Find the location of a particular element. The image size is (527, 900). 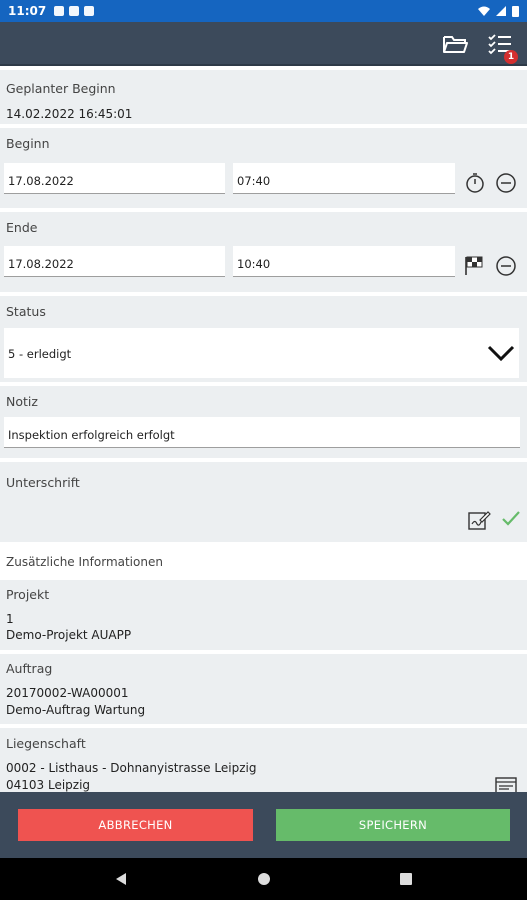

stopwatch-icon is located at coordinates (475, 183).